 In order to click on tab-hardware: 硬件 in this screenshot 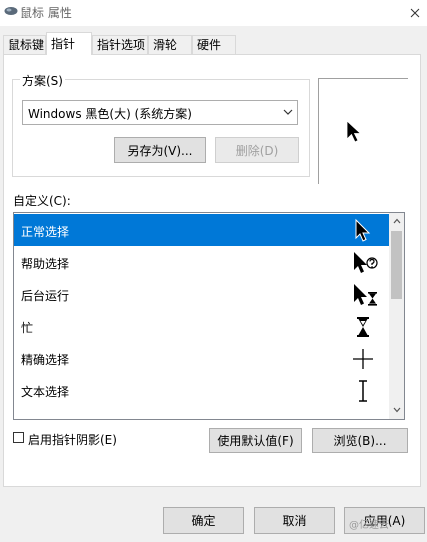, I will do `click(214, 44)`.